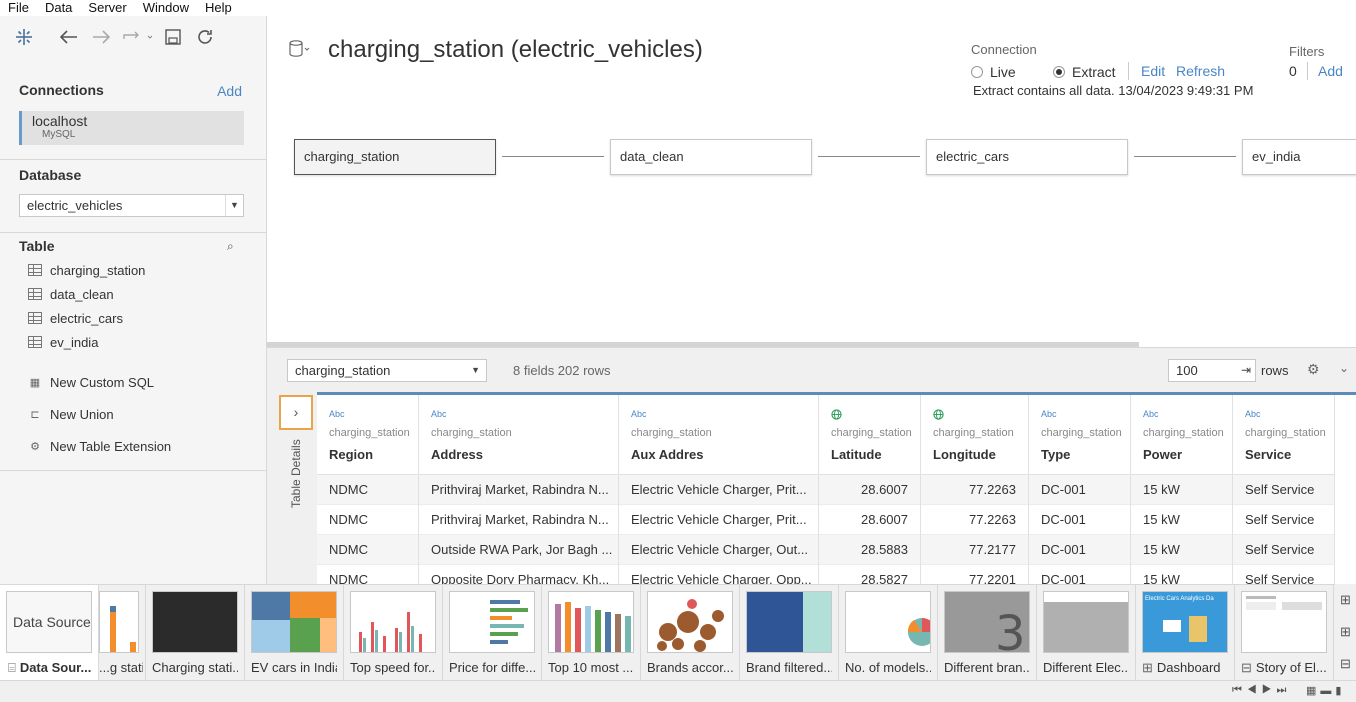 The height and width of the screenshot is (702, 1356). What do you see at coordinates (1084, 72) in the screenshot?
I see `extract-radio: Extract` at bounding box center [1084, 72].